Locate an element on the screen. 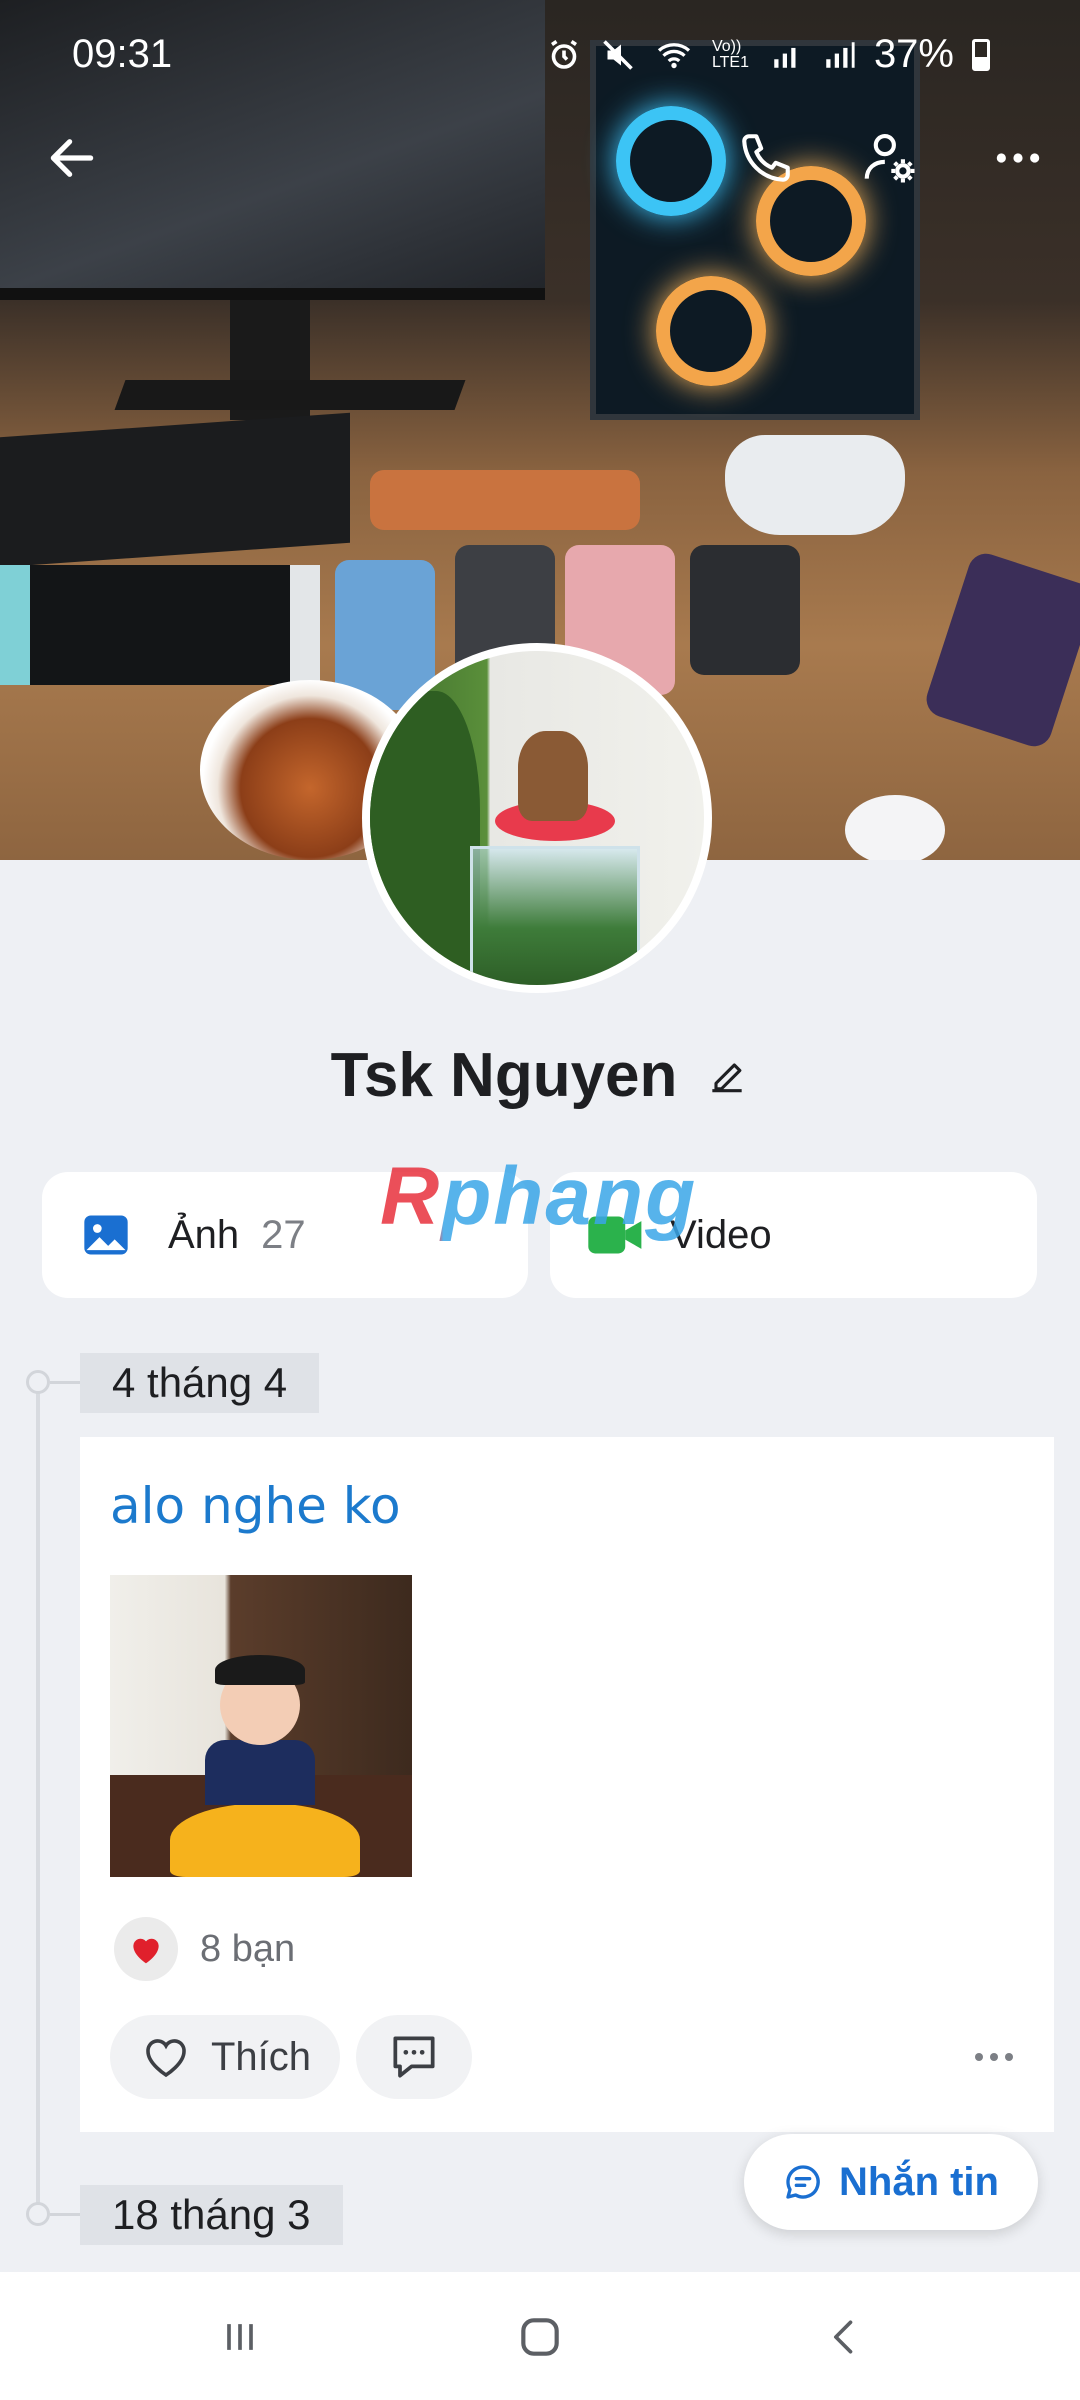 Image resolution: width=1080 pixels, height=2400 pixels. reaction-summary: 8 bạn is located at coordinates (204, 1949).